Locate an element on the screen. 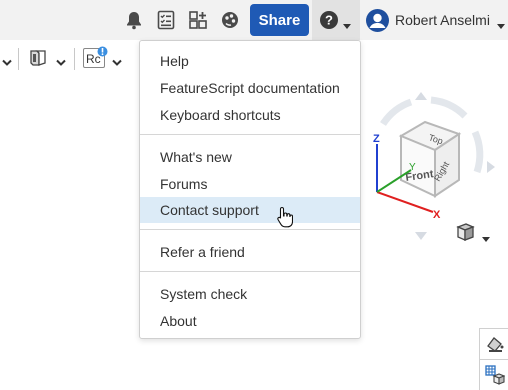  help-circle-icon: ? is located at coordinates (329, 20).